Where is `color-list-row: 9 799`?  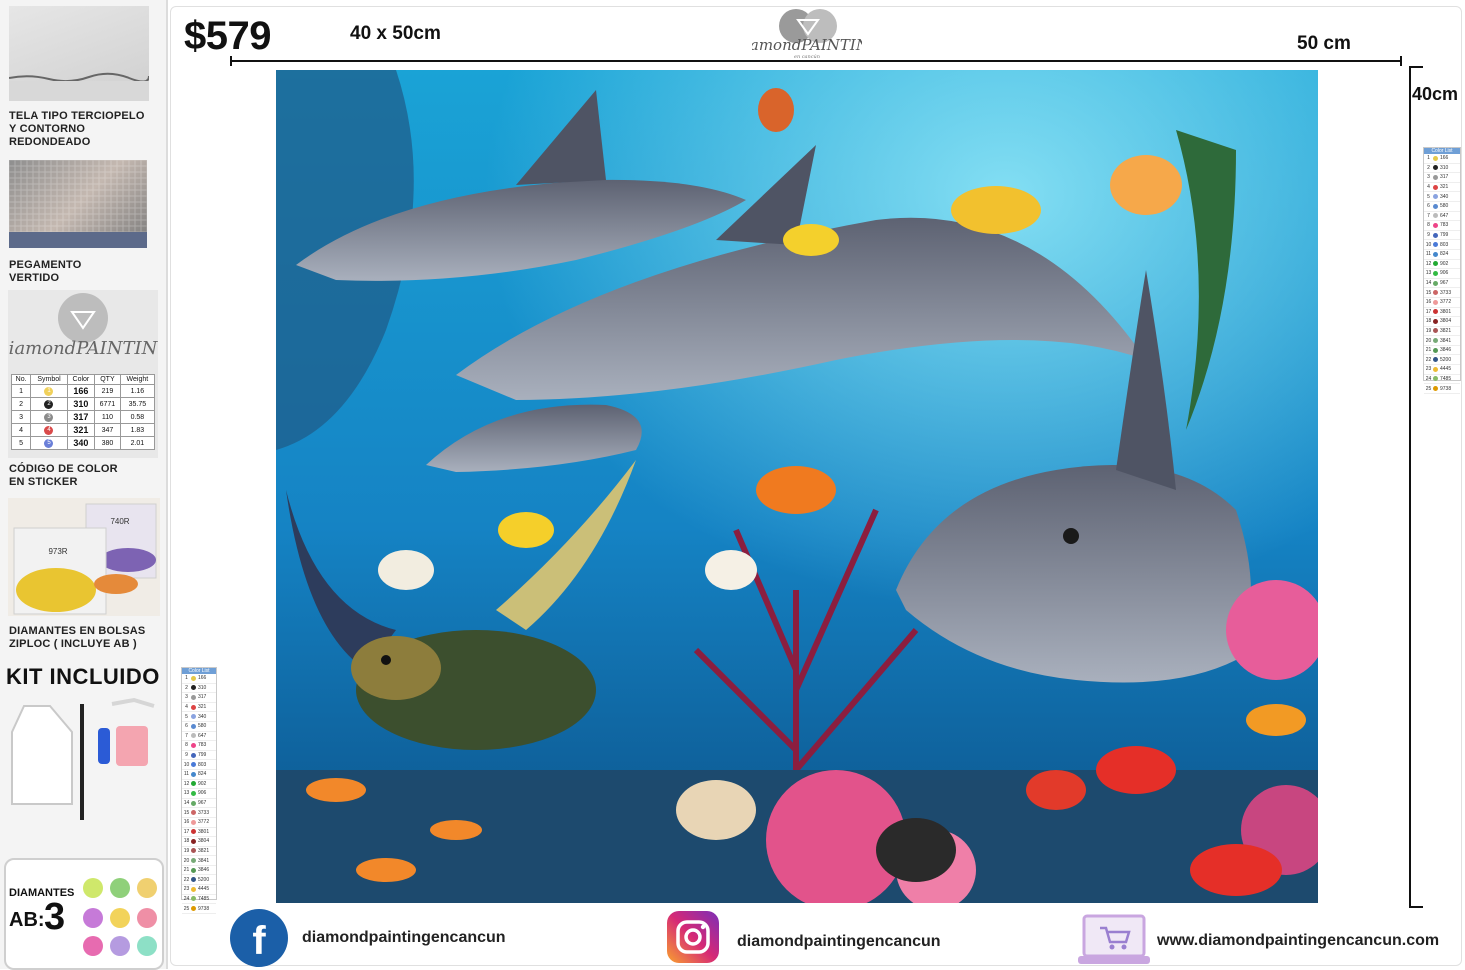
color-list-row: 9 799 is located at coordinates (1442, 236).